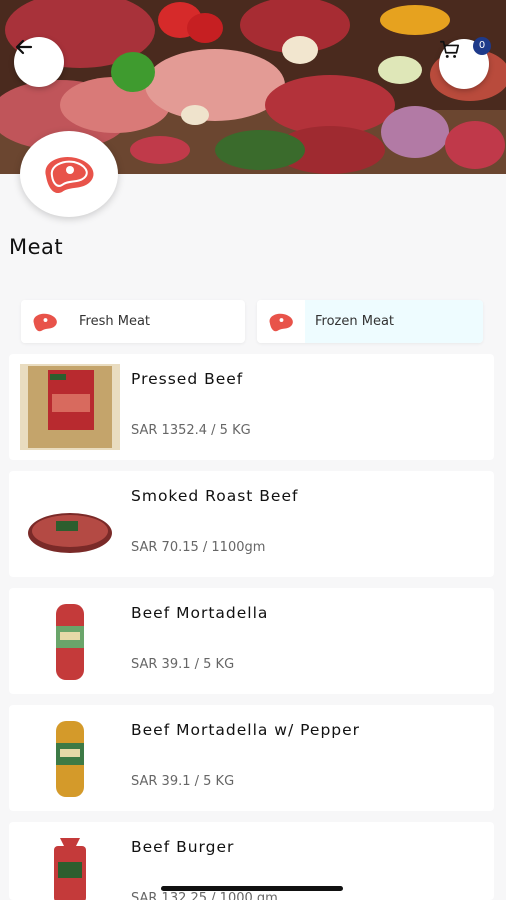  I want to click on product-price: SAR 1352.4 / 5 KG, so click(191, 430).